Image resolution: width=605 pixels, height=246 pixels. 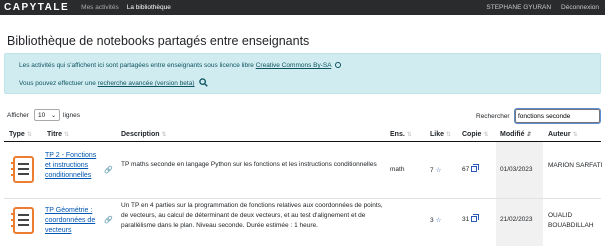 What do you see at coordinates (47, 115) in the screenshot?
I see `page-length-select: 10 ⌄` at bounding box center [47, 115].